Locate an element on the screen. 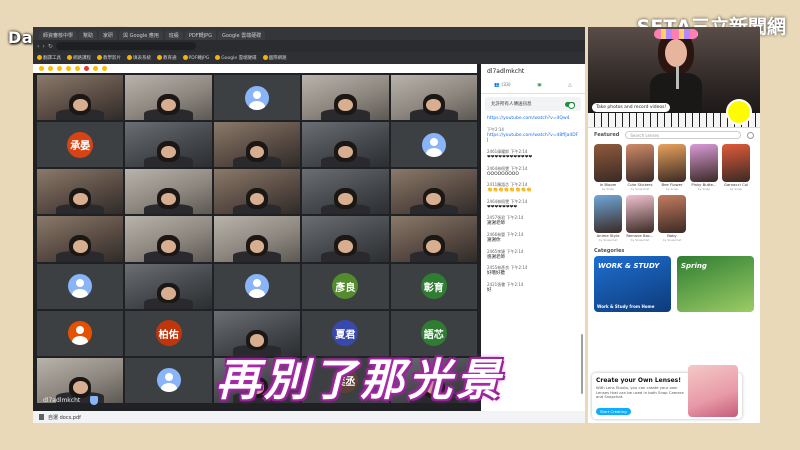  browser-tab: 與 Google 應用 is located at coordinates (141, 35).